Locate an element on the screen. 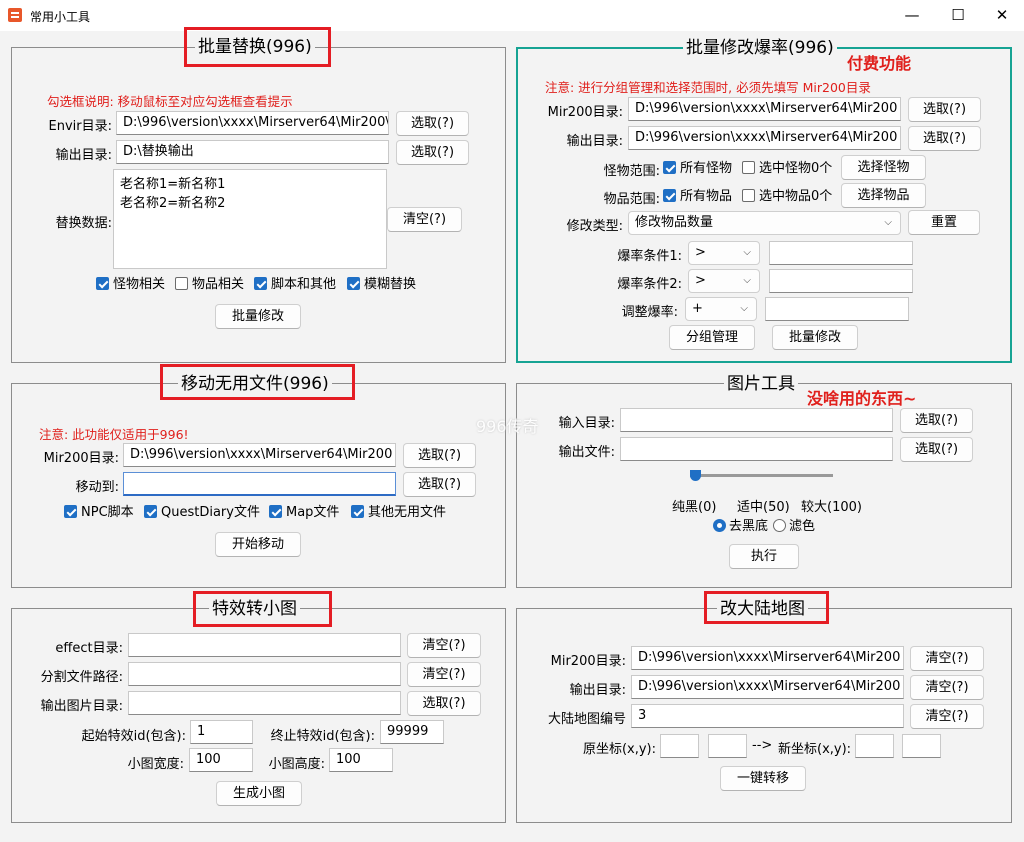  dr-out-input: D:\996\version\xxxx\Mirserver64\Mir200 is located at coordinates (764, 138).